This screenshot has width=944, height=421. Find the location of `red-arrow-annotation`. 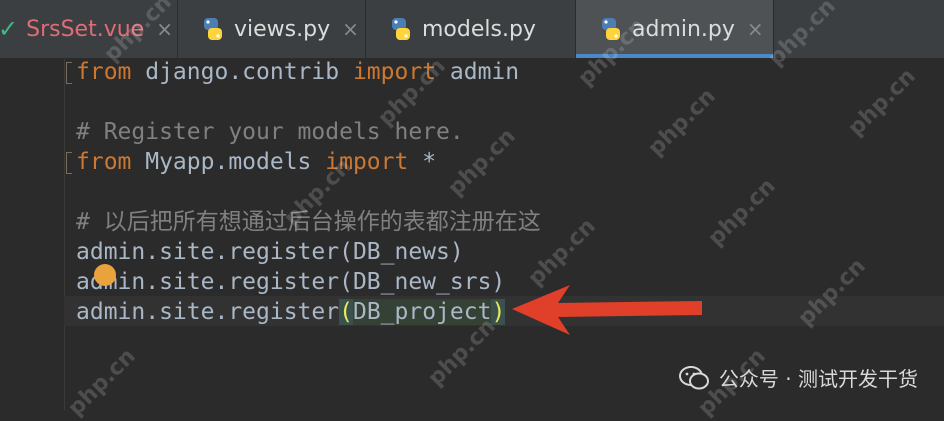

red-arrow-annotation is located at coordinates (607, 310).